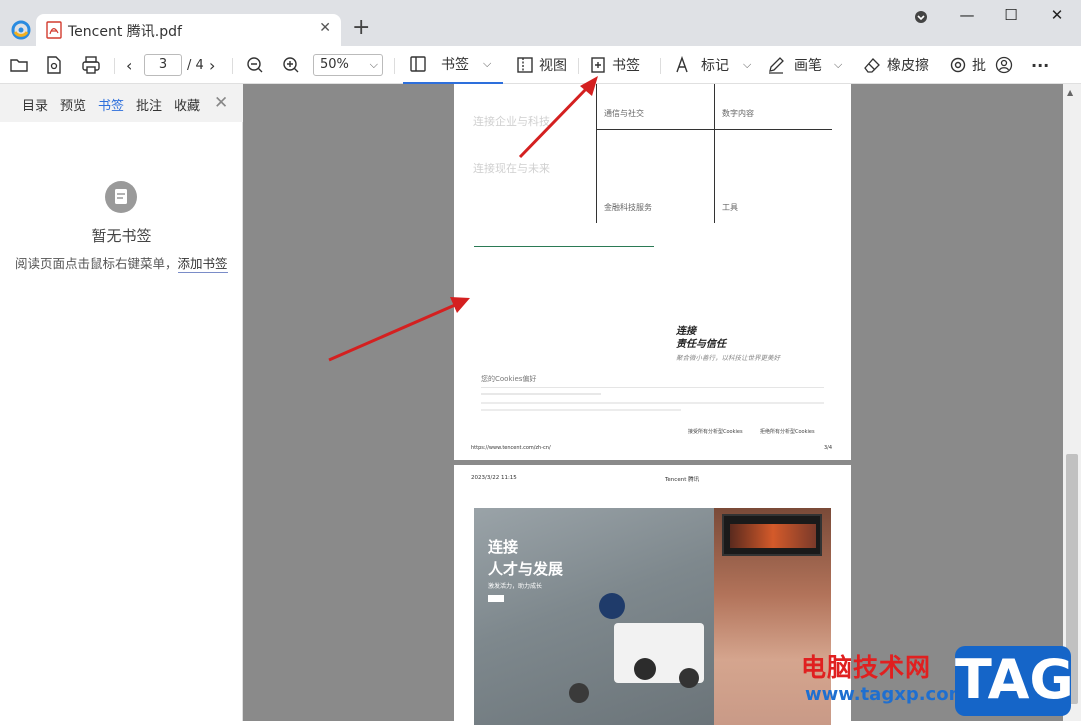 This screenshot has width=1081, height=725. Describe the element at coordinates (652, 387) in the screenshot. I see `divider` at that location.